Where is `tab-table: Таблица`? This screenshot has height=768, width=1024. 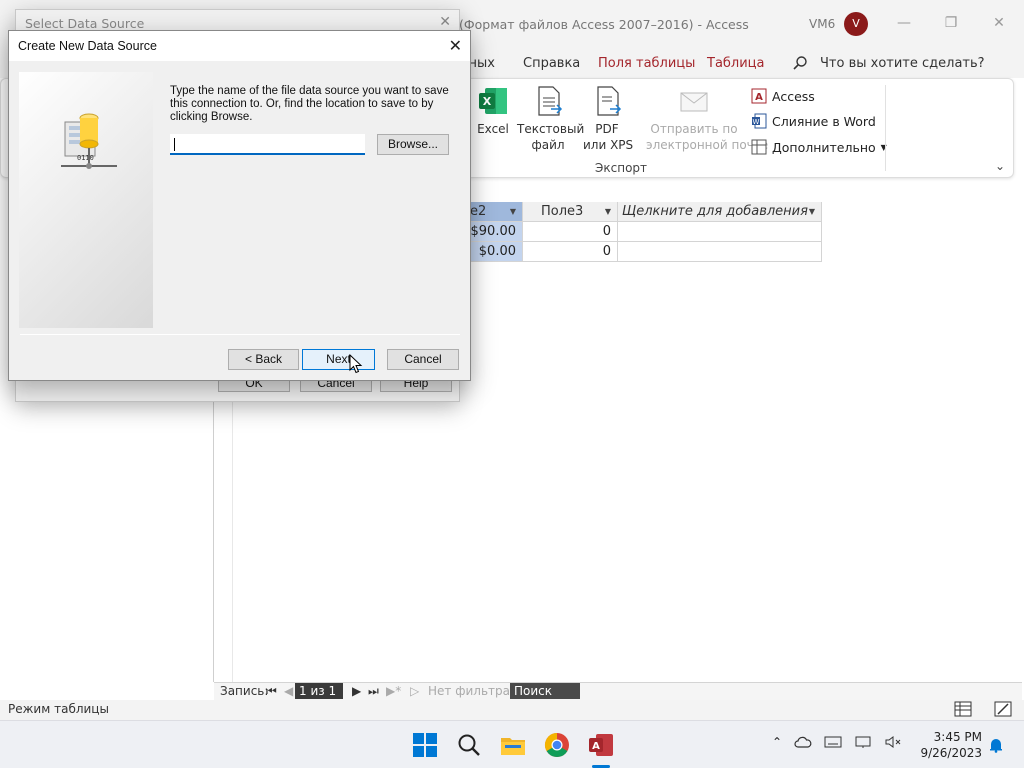
tab-table: Таблица is located at coordinates (736, 63).